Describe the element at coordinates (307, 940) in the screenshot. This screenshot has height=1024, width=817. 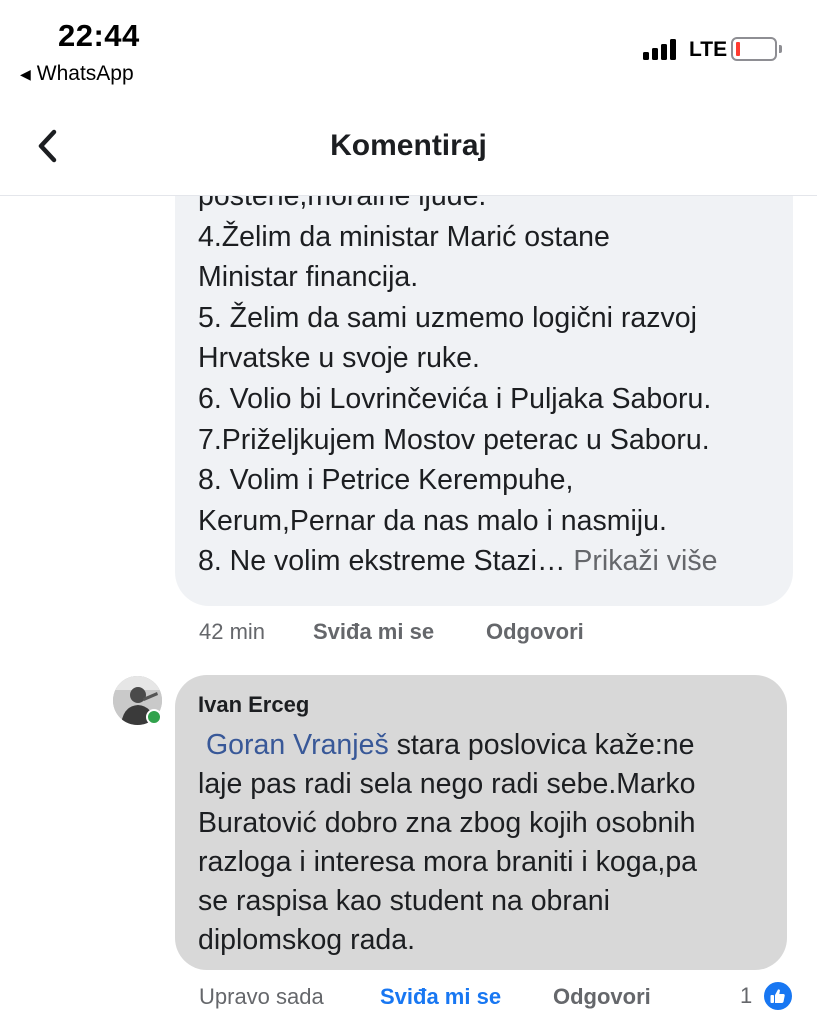
I see `comment-line: diplomskog rada.` at that location.